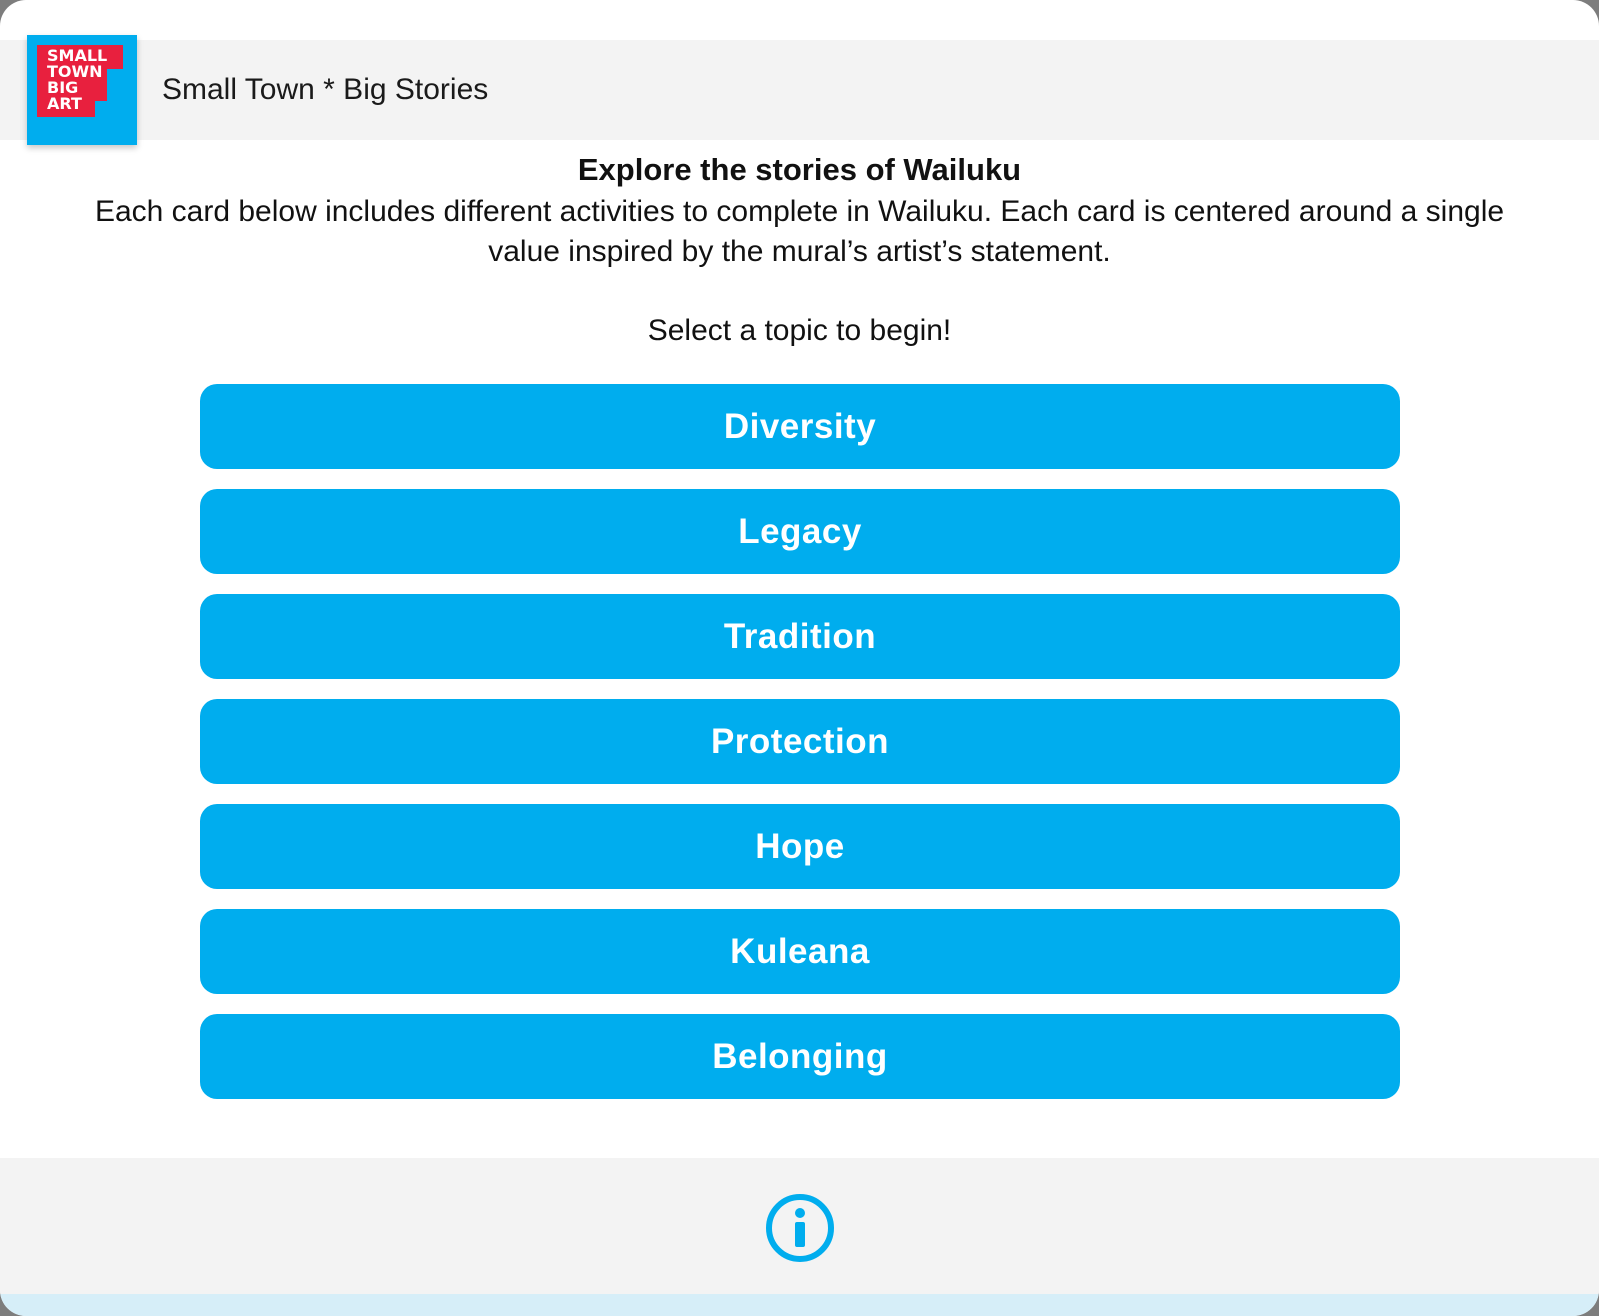 The height and width of the screenshot is (1316, 1599). I want to click on topic-button-belonging: Belonging, so click(800, 1056).